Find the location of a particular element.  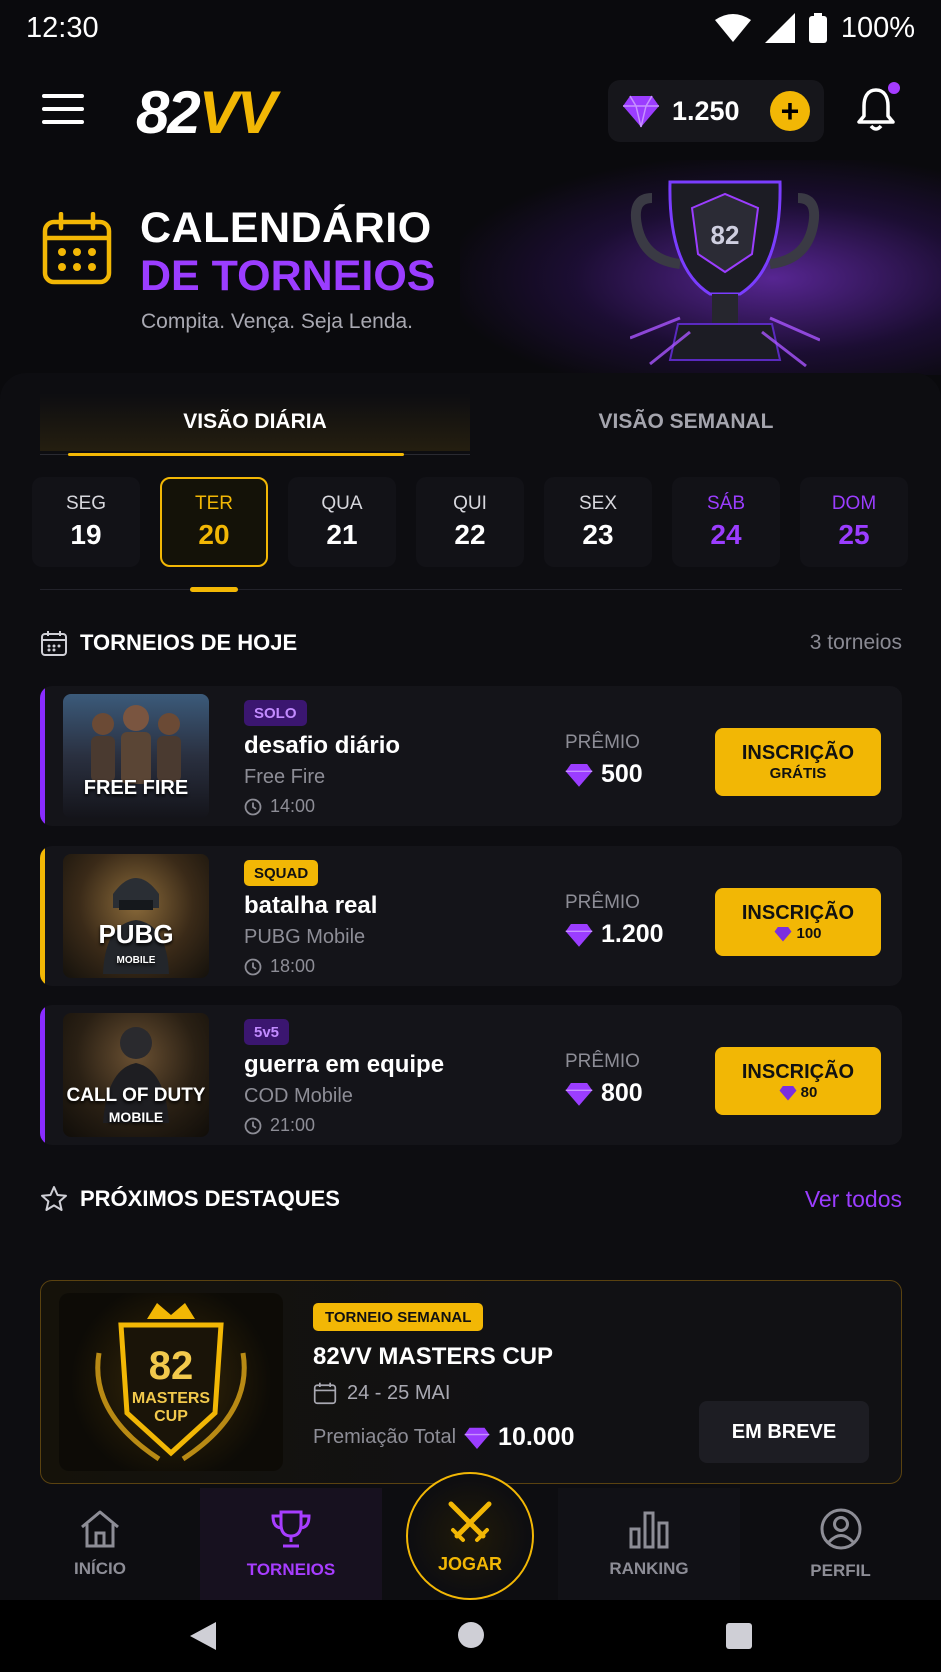

mode-badge: SOLO is located at coordinates (275, 713).